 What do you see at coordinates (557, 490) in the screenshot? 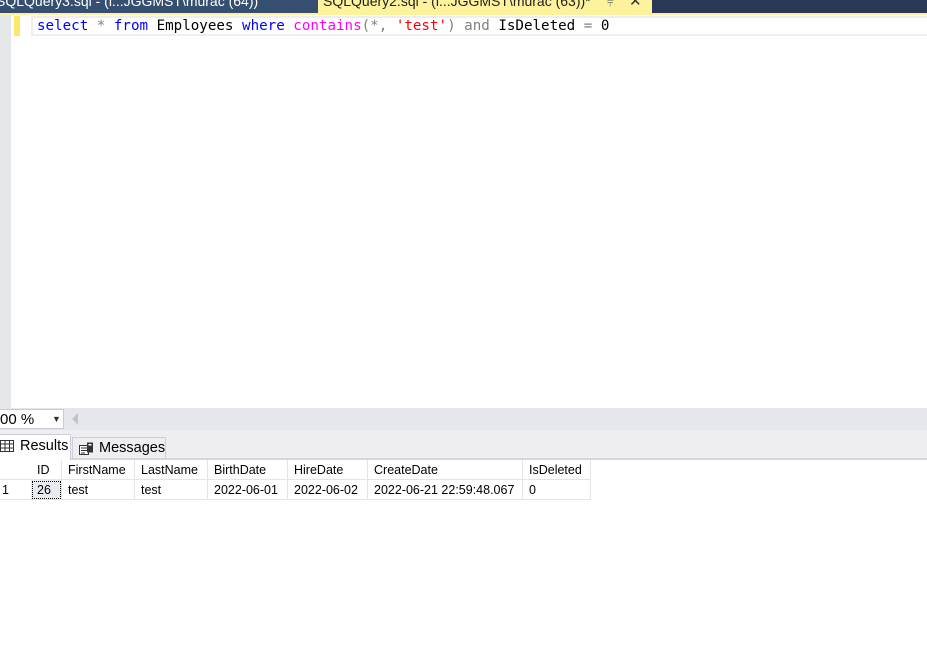
I see `cell-isdeleted: 0` at bounding box center [557, 490].